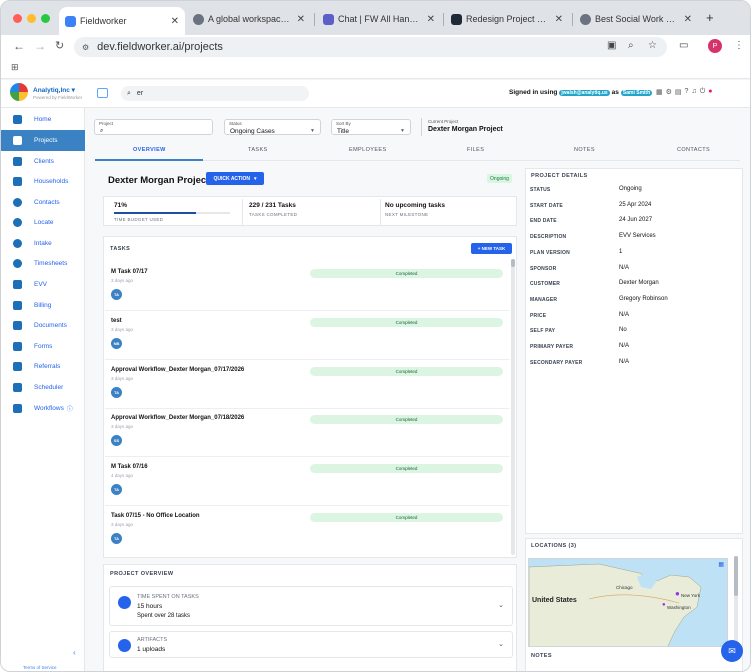  I want to click on calendar-icon: ▦, so click(659, 92).